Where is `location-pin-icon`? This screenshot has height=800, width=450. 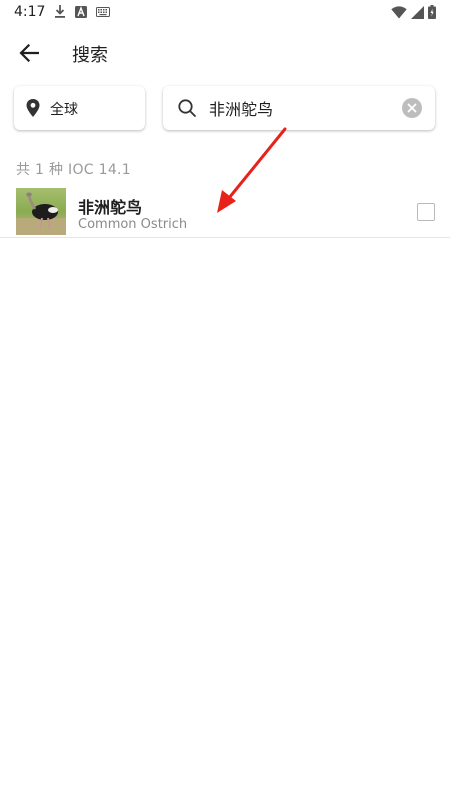
location-pin-icon is located at coordinates (33, 108).